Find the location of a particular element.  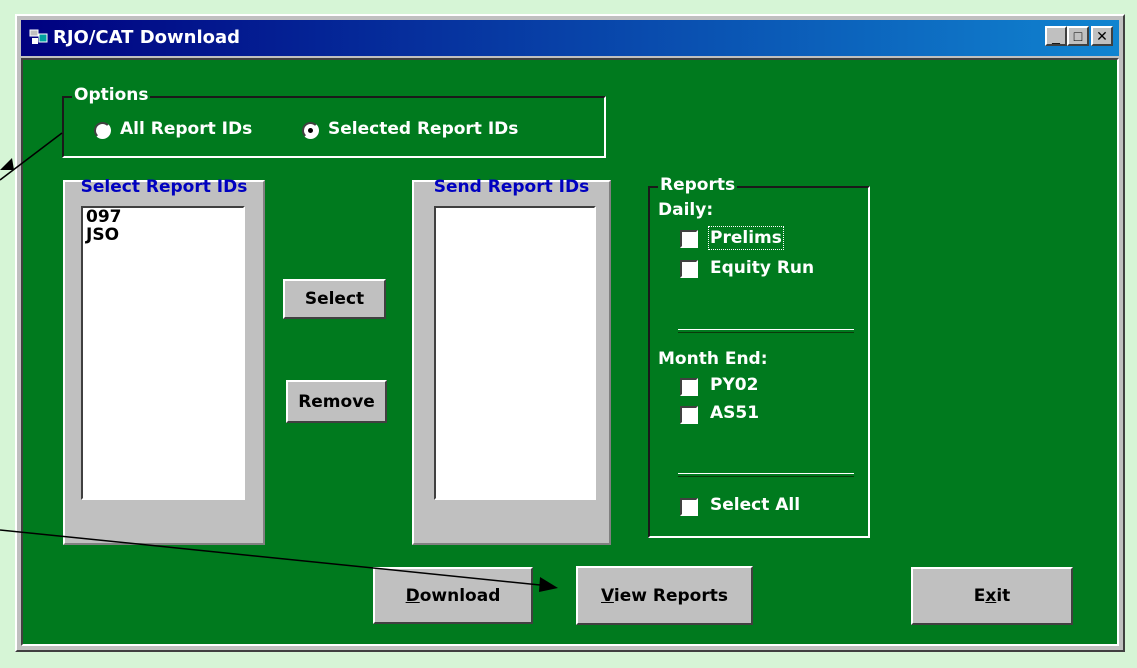

list-item: 097 is located at coordinates (163, 217).